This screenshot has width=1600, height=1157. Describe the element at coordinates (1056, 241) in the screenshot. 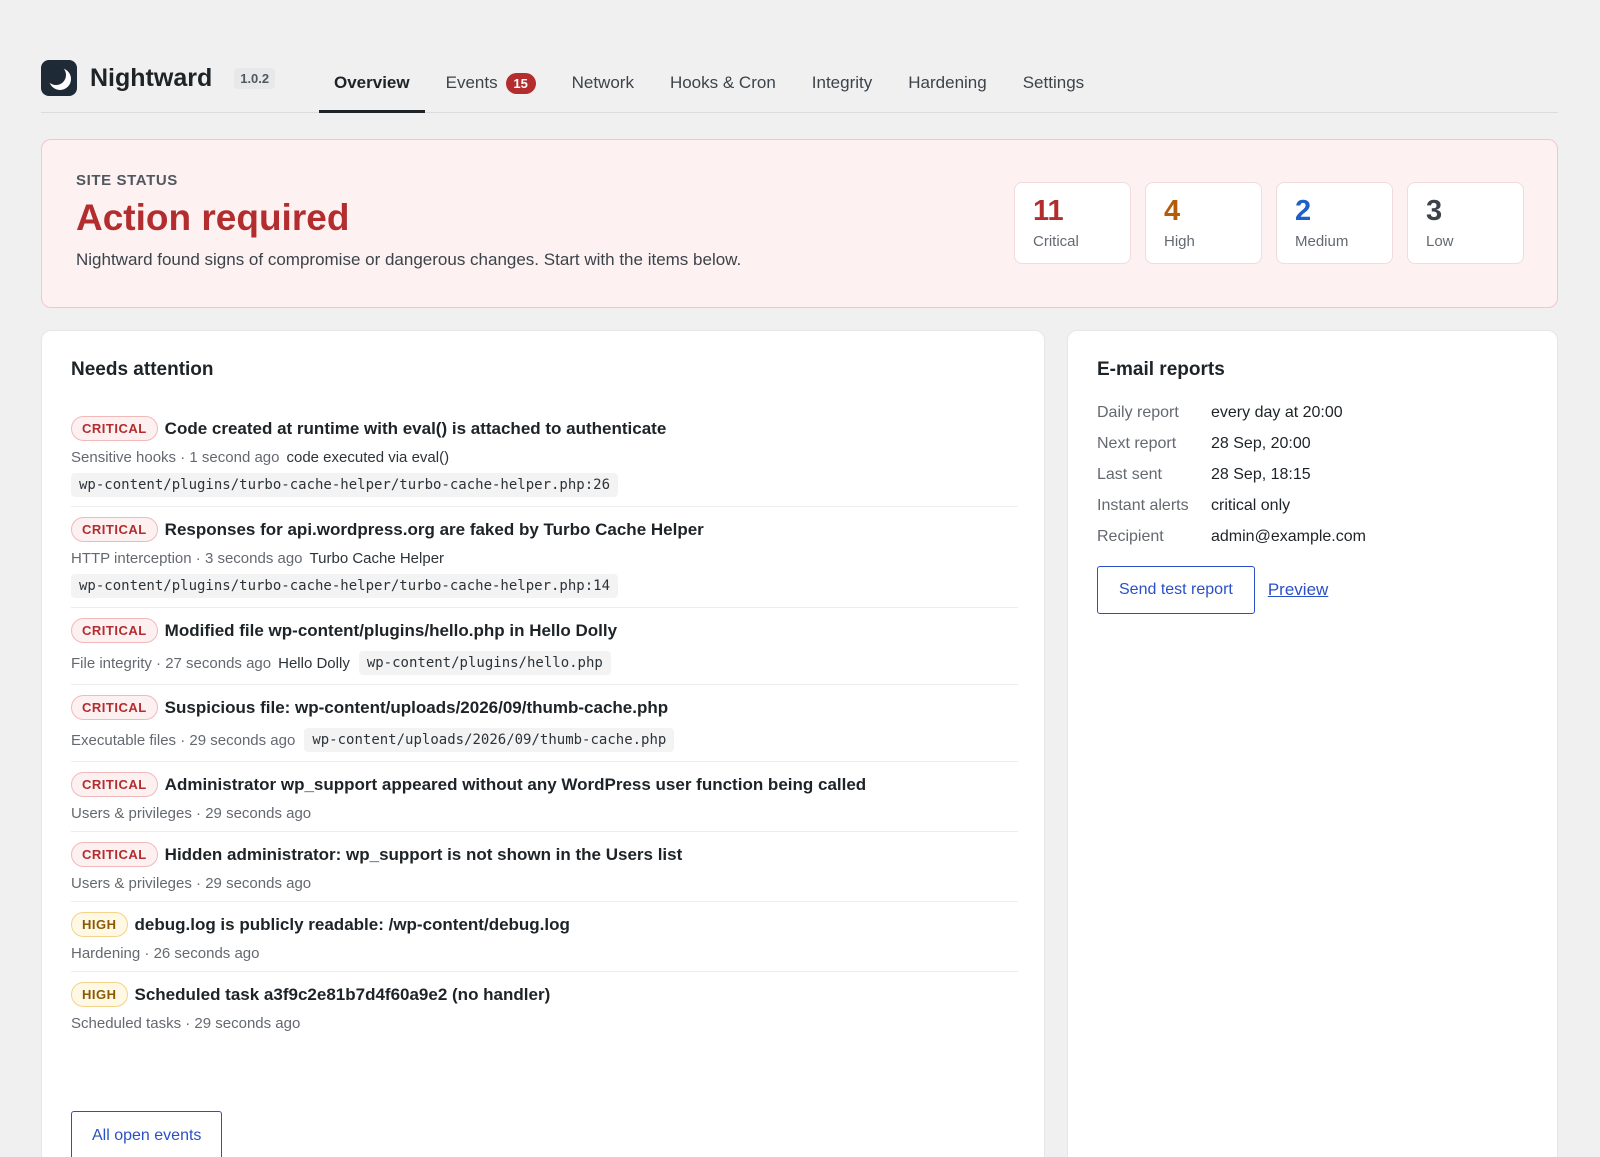

I see `counter-label: Critical` at that location.